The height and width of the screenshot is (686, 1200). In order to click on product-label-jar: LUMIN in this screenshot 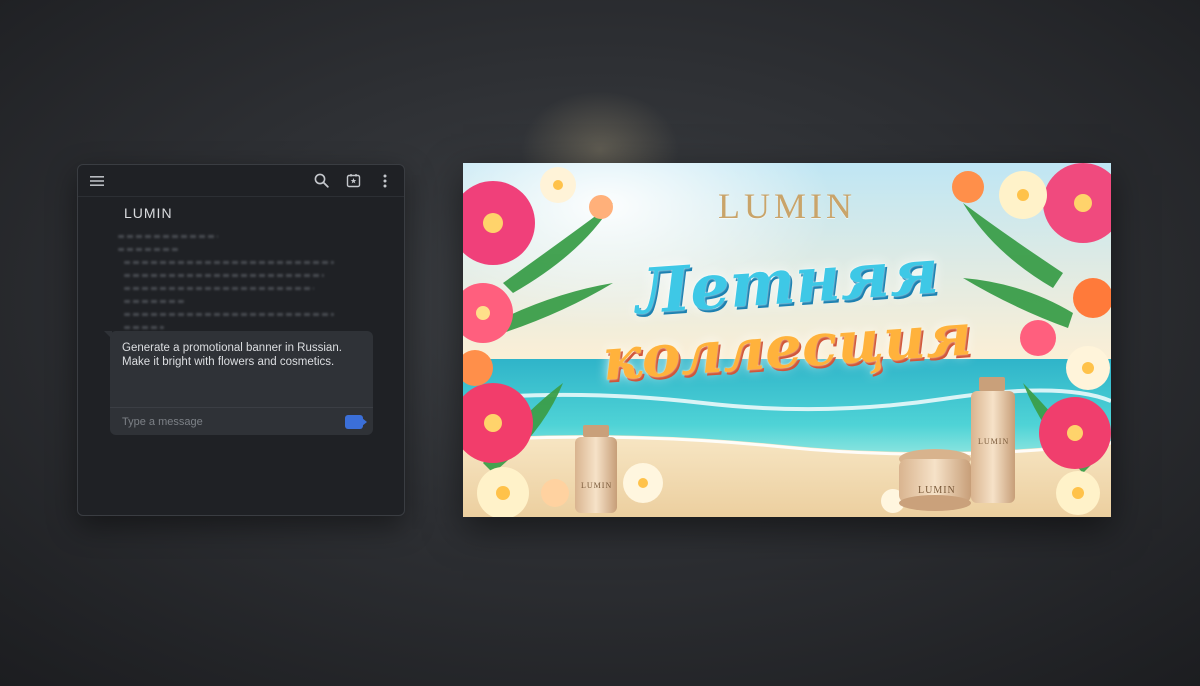, I will do `click(937, 490)`.